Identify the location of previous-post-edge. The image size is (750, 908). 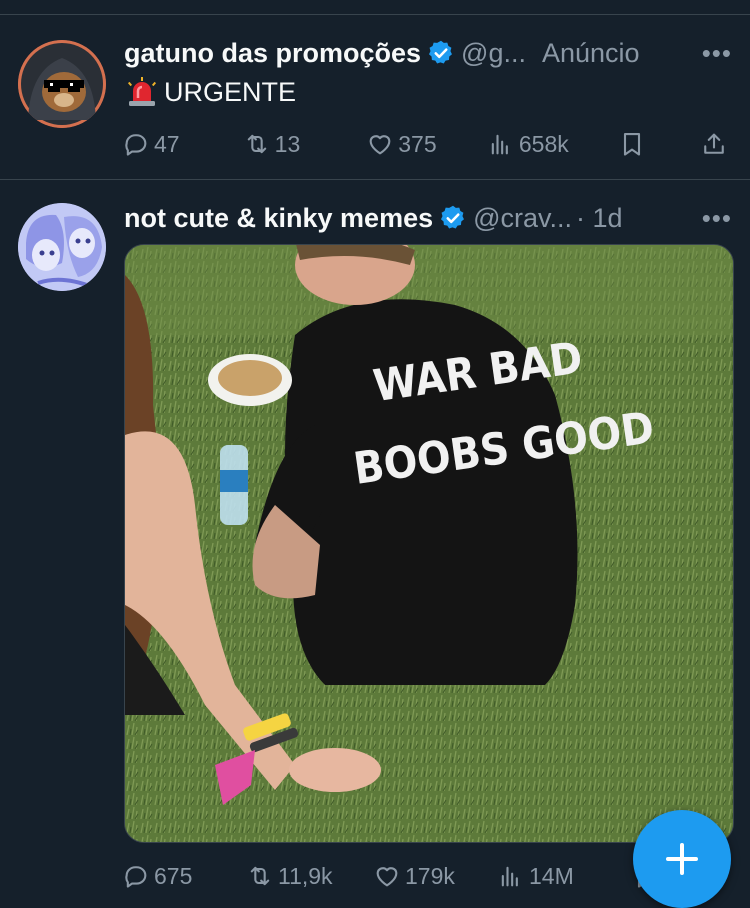
(375, 7).